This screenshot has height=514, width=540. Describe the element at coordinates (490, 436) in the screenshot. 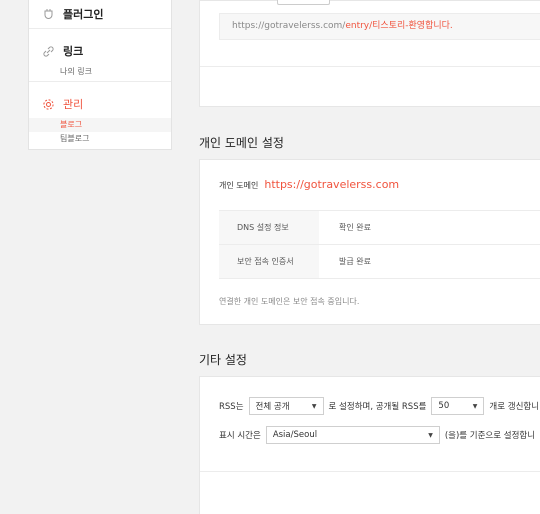

I see `time-suffix: (을)를 기준으로 설정합니` at that location.